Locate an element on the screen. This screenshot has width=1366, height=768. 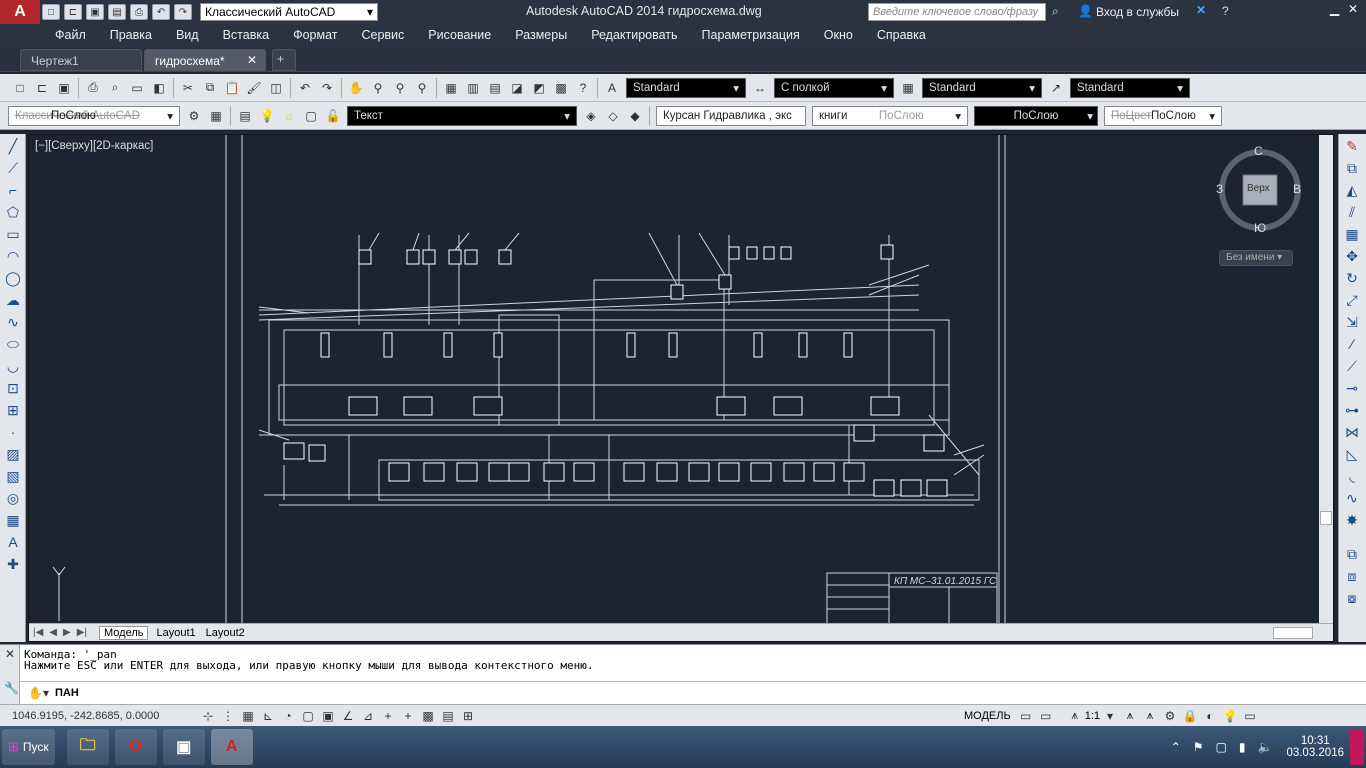
lock-ui-icon: 🔒 is located at coordinates (1190, 716).